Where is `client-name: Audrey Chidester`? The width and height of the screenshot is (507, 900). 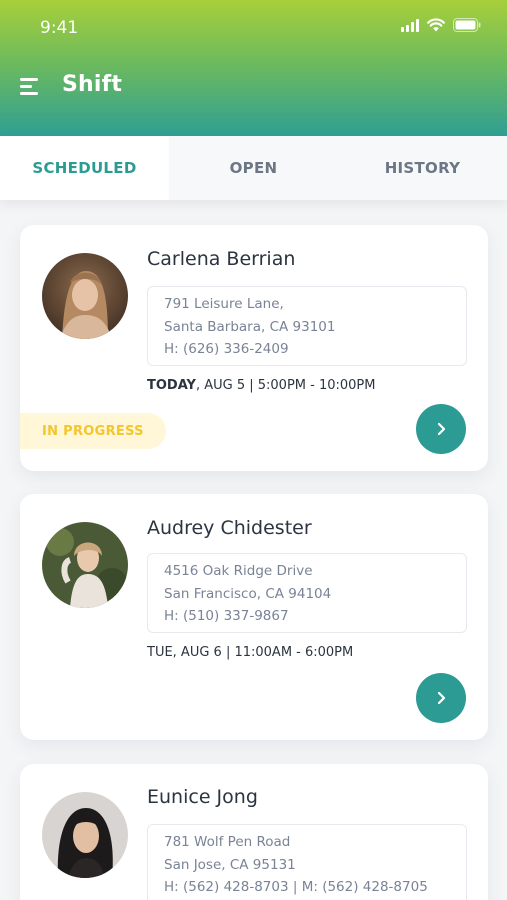 client-name: Audrey Chidester is located at coordinates (229, 528).